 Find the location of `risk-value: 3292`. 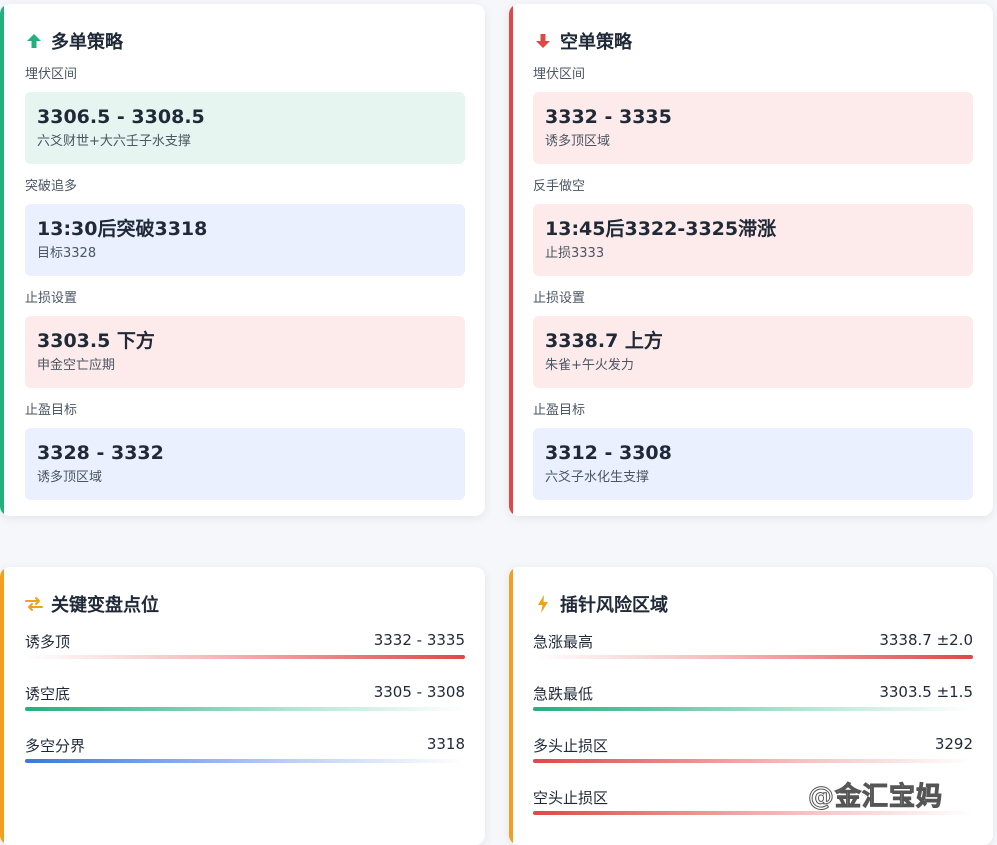

risk-value: 3292 is located at coordinates (953, 744).